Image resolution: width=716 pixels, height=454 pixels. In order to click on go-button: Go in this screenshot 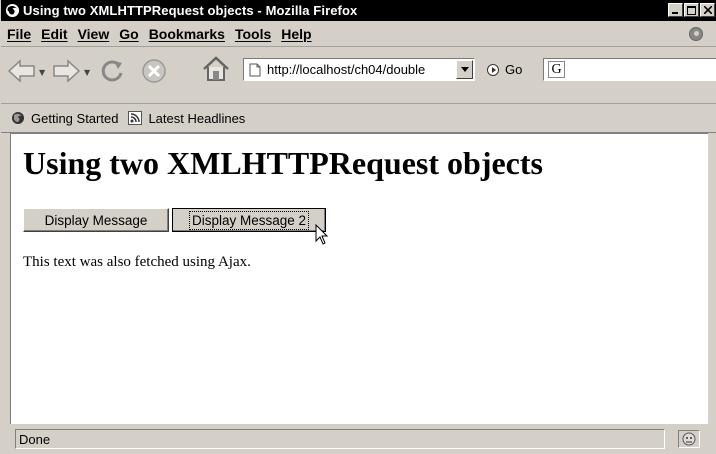, I will do `click(504, 69)`.